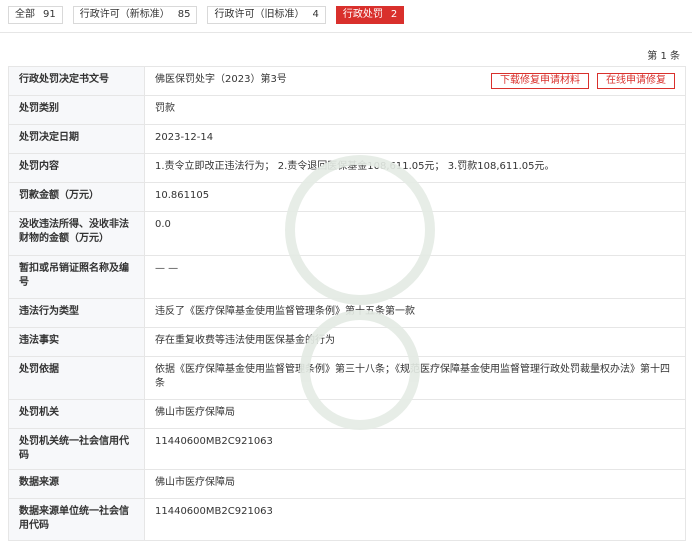  Describe the element at coordinates (315, 14) in the screenshot. I see `tab-count: 4` at that location.